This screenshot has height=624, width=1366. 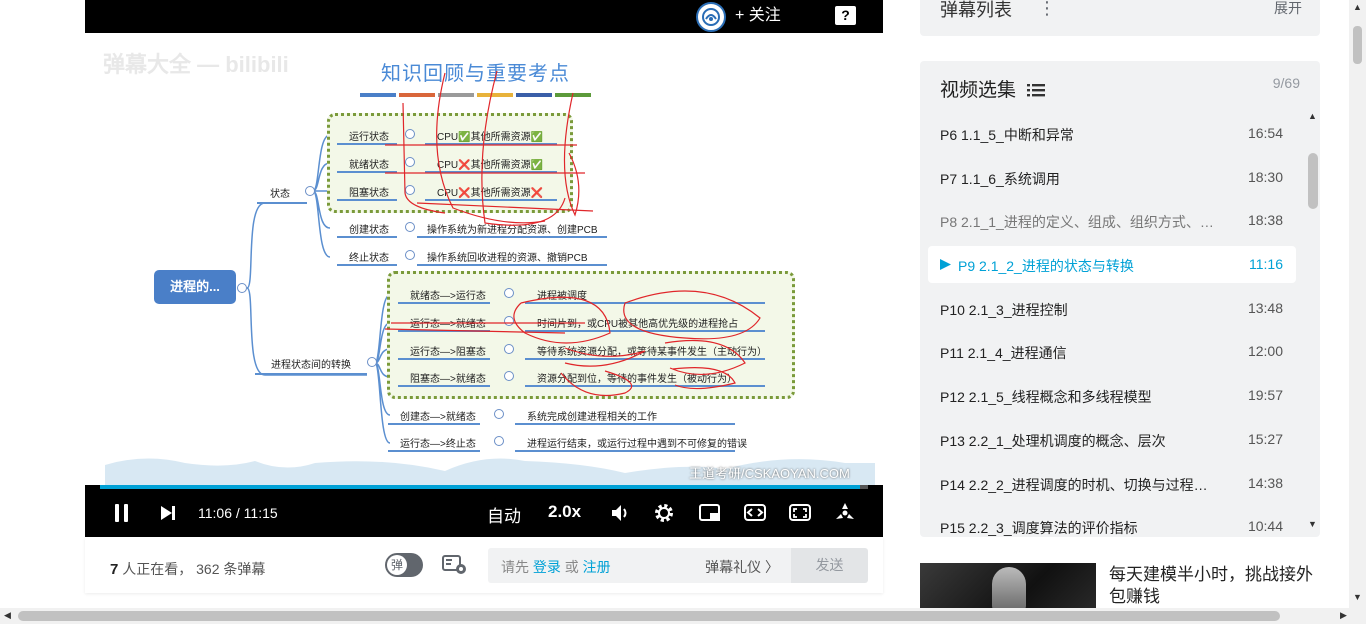 I want to click on transition-desc: 进程被调度, so click(x=562, y=296).